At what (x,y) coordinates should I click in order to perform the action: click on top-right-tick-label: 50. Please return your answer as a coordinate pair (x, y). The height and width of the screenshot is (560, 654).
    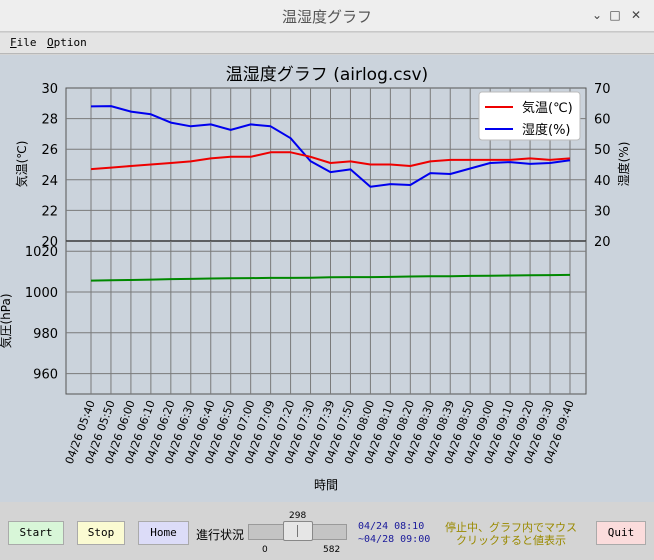
    Looking at the image, I should click on (602, 150).